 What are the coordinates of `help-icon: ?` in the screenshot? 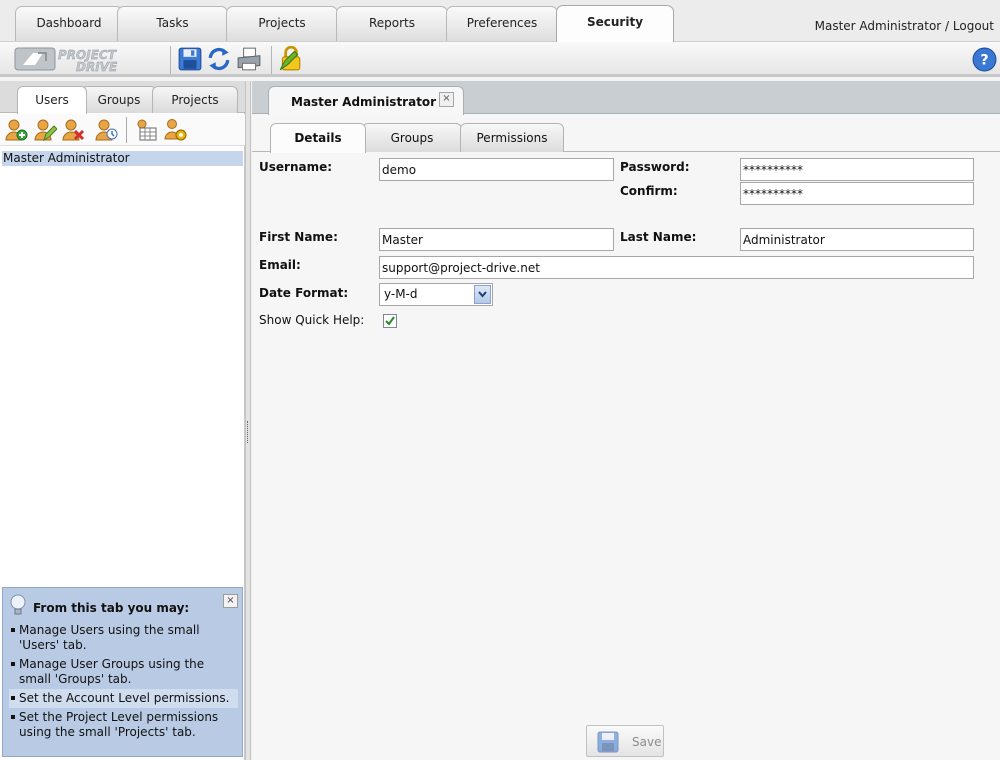 It's located at (984, 59).